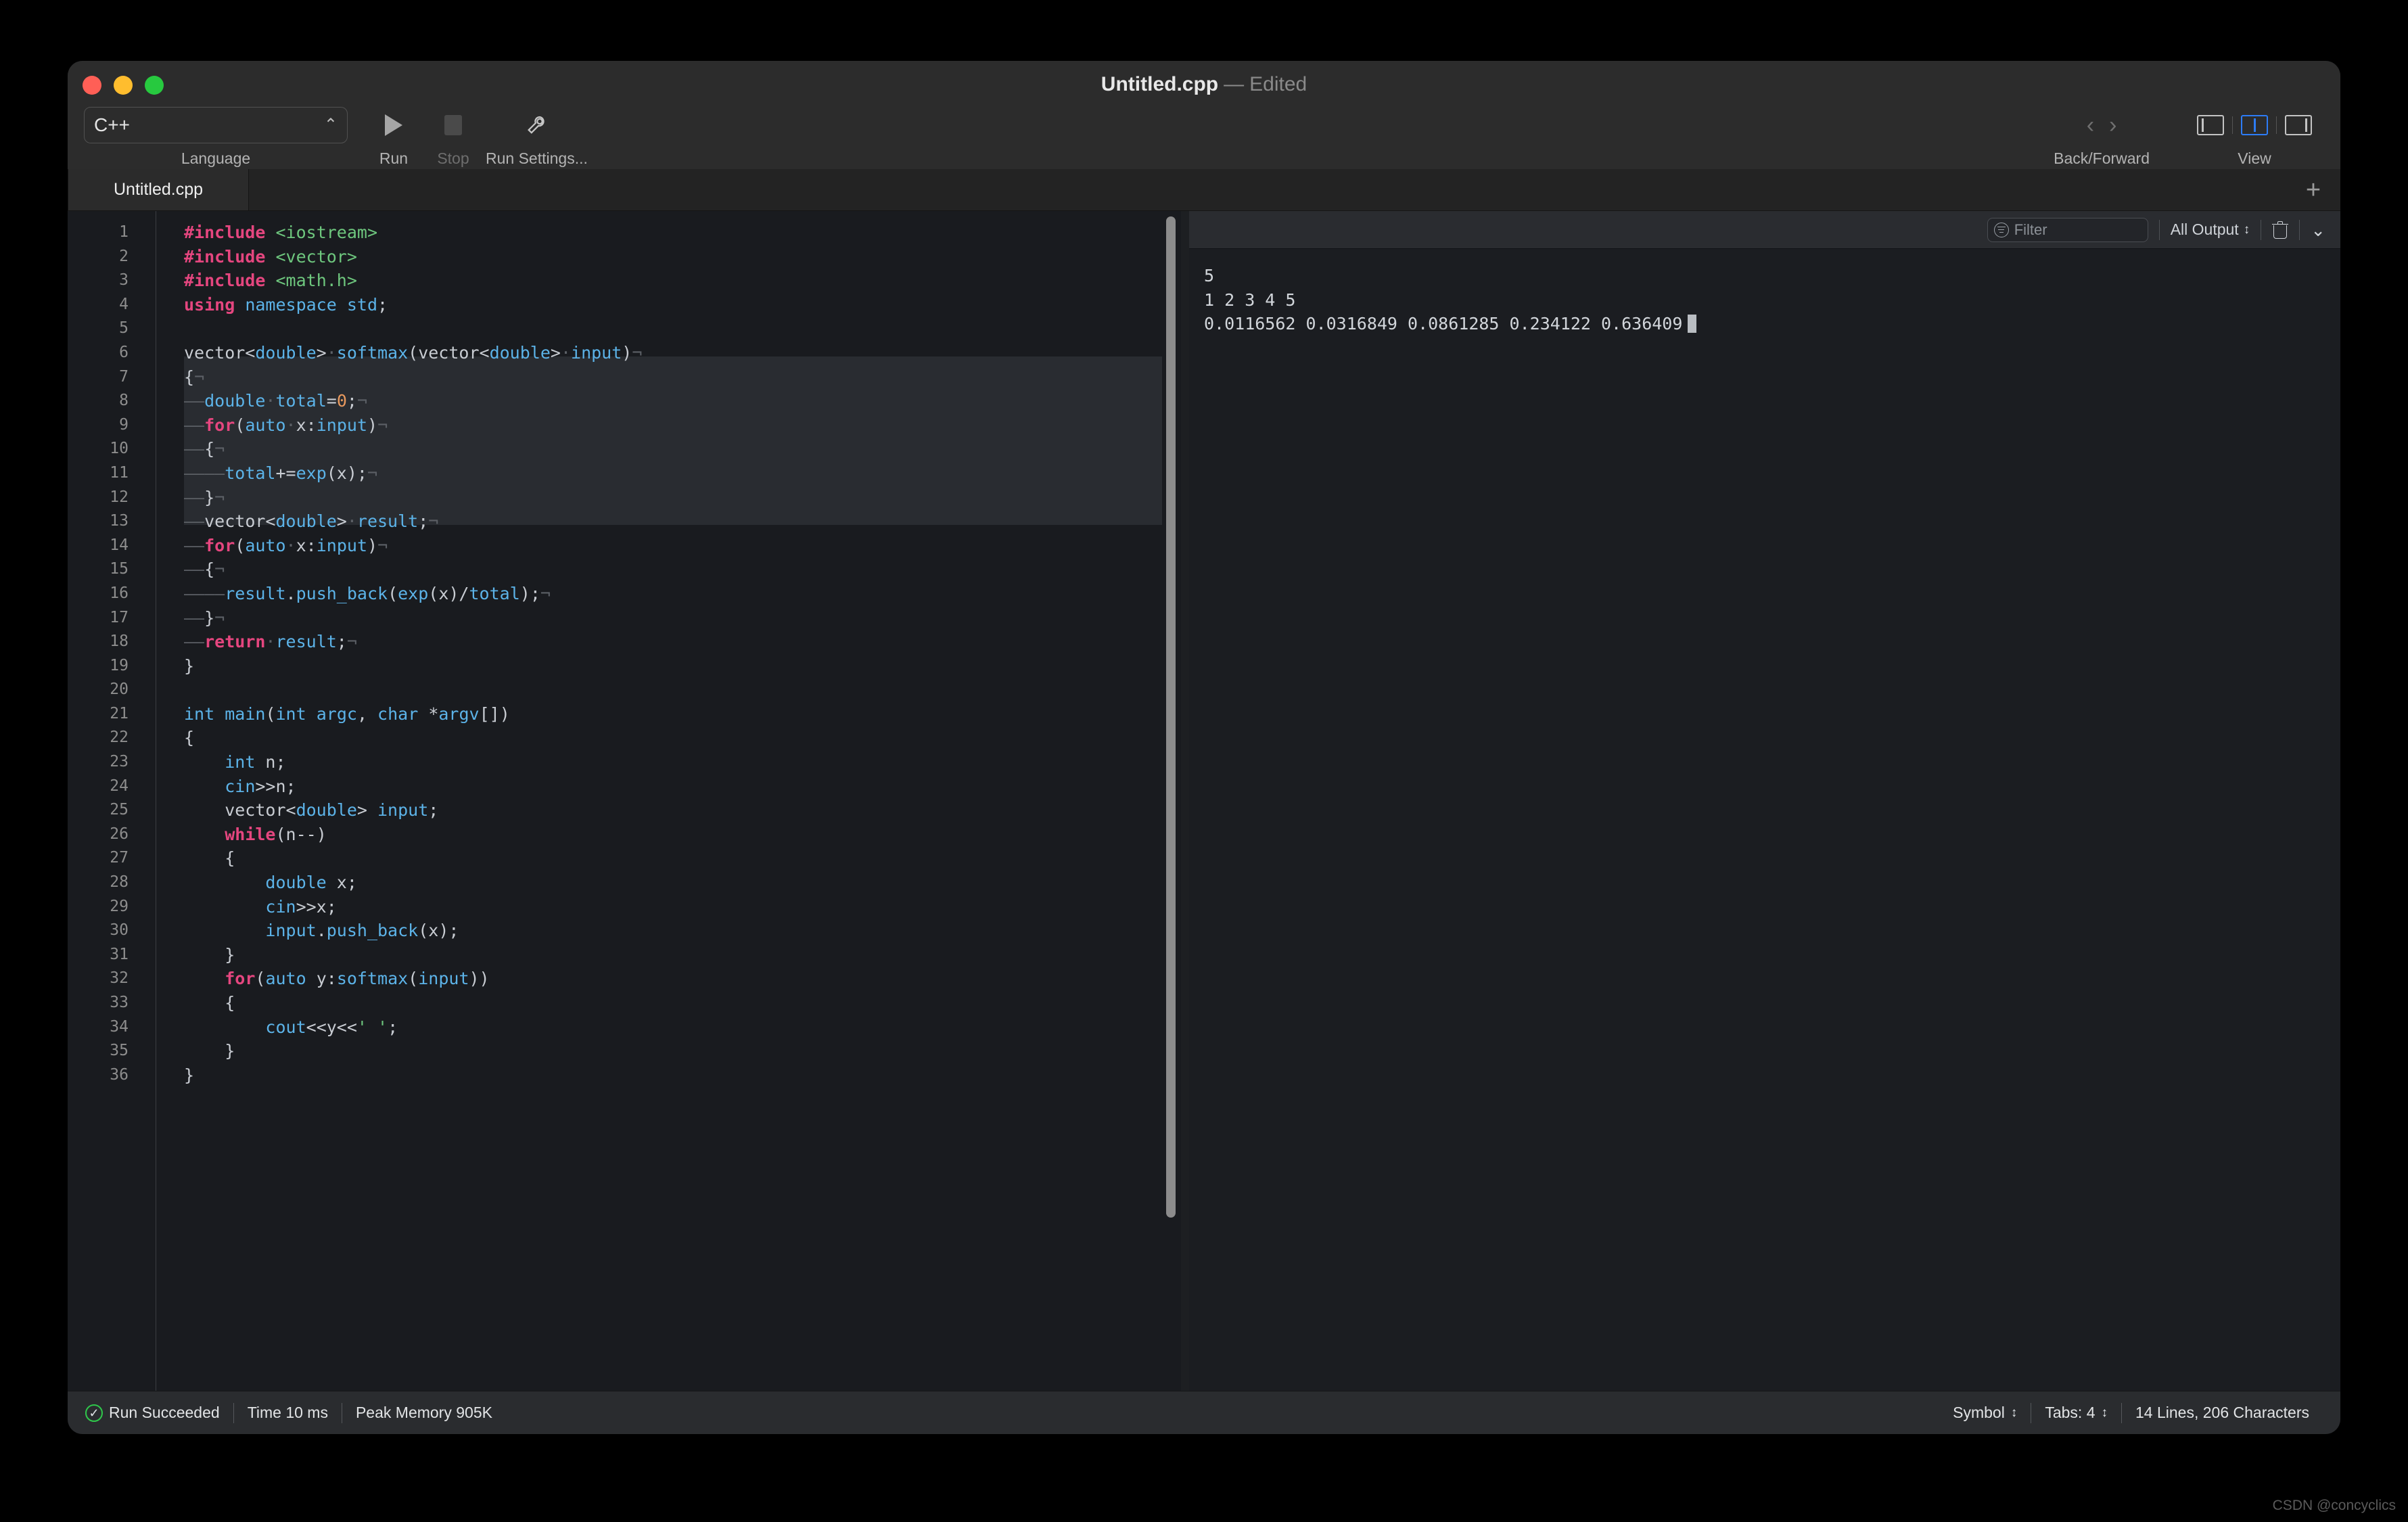  What do you see at coordinates (2210, 230) in the screenshot?
I see `output-scope-select: All Output ↕` at bounding box center [2210, 230].